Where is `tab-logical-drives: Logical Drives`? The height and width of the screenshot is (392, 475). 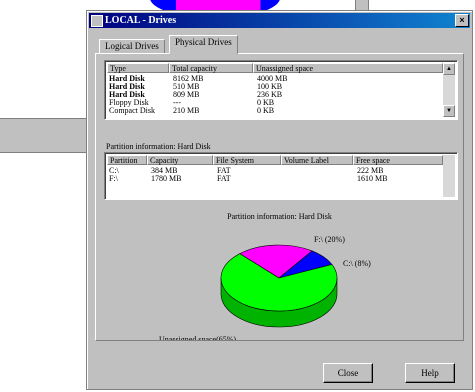 tab-logical-drives: Logical Drives is located at coordinates (132, 46).